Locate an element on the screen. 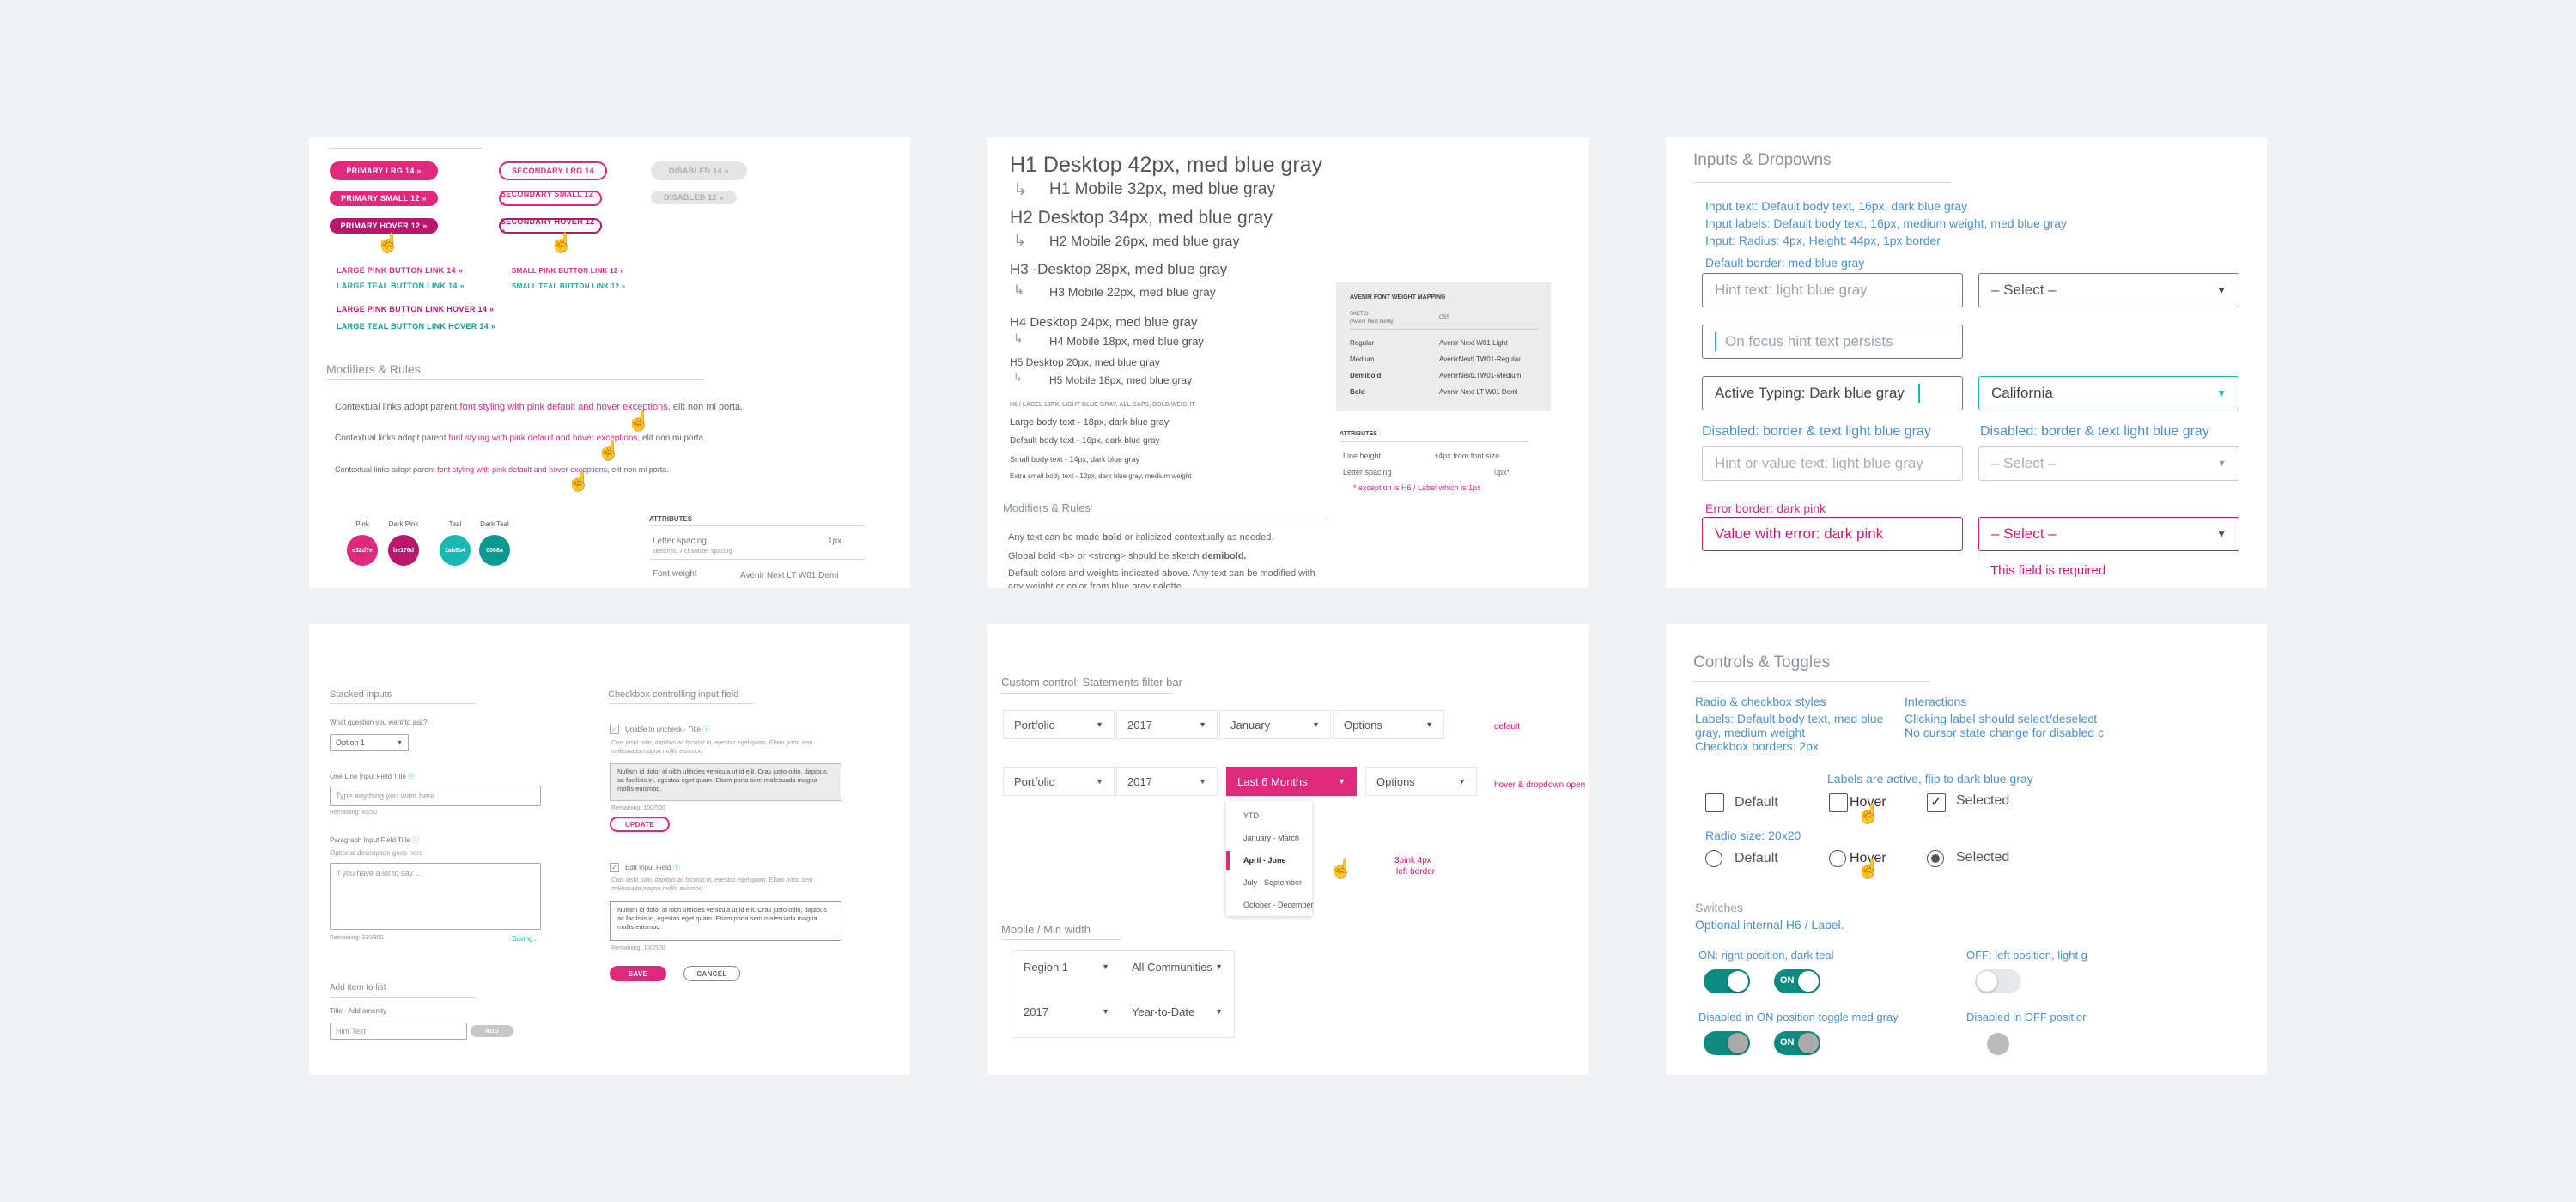 This screenshot has height=1202, width=2576. checkbox-hover is located at coordinates (1838, 802).